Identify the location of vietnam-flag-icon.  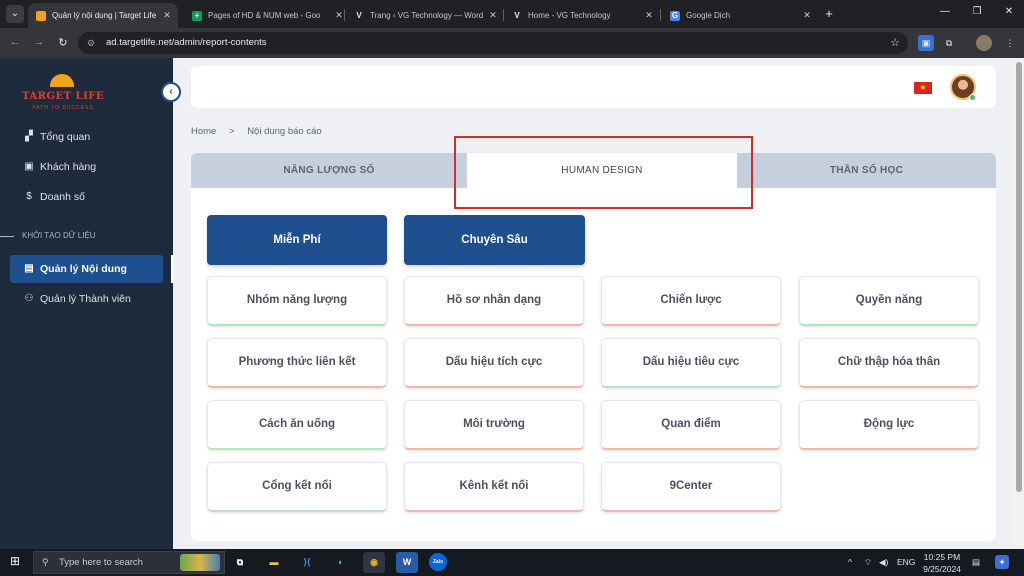
(923, 88).